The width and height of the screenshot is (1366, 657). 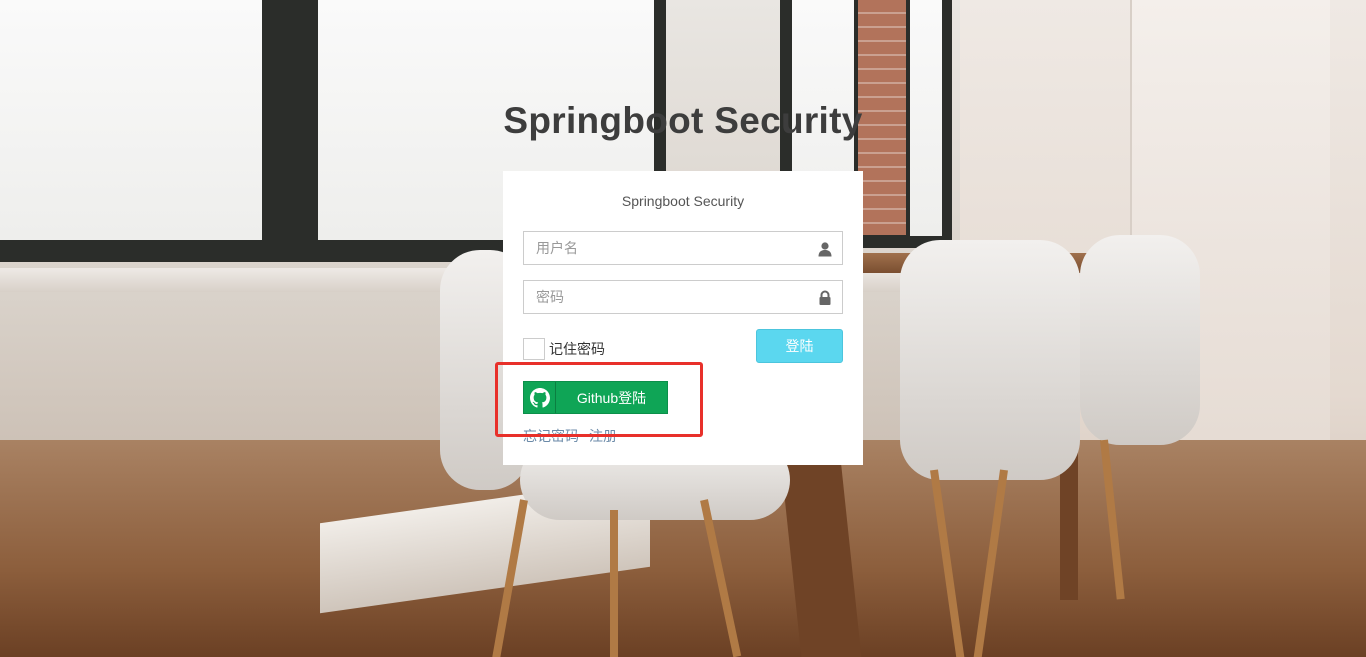 I want to click on remember-label: 记住密码, so click(x=577, y=349).